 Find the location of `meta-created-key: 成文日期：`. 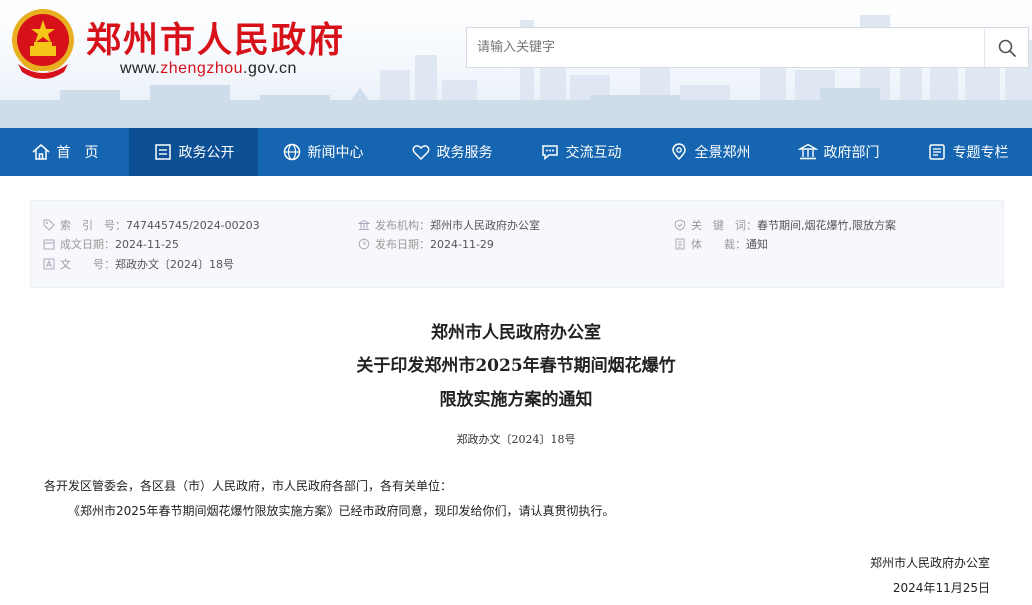

meta-created-key: 成文日期： is located at coordinates (87, 244).